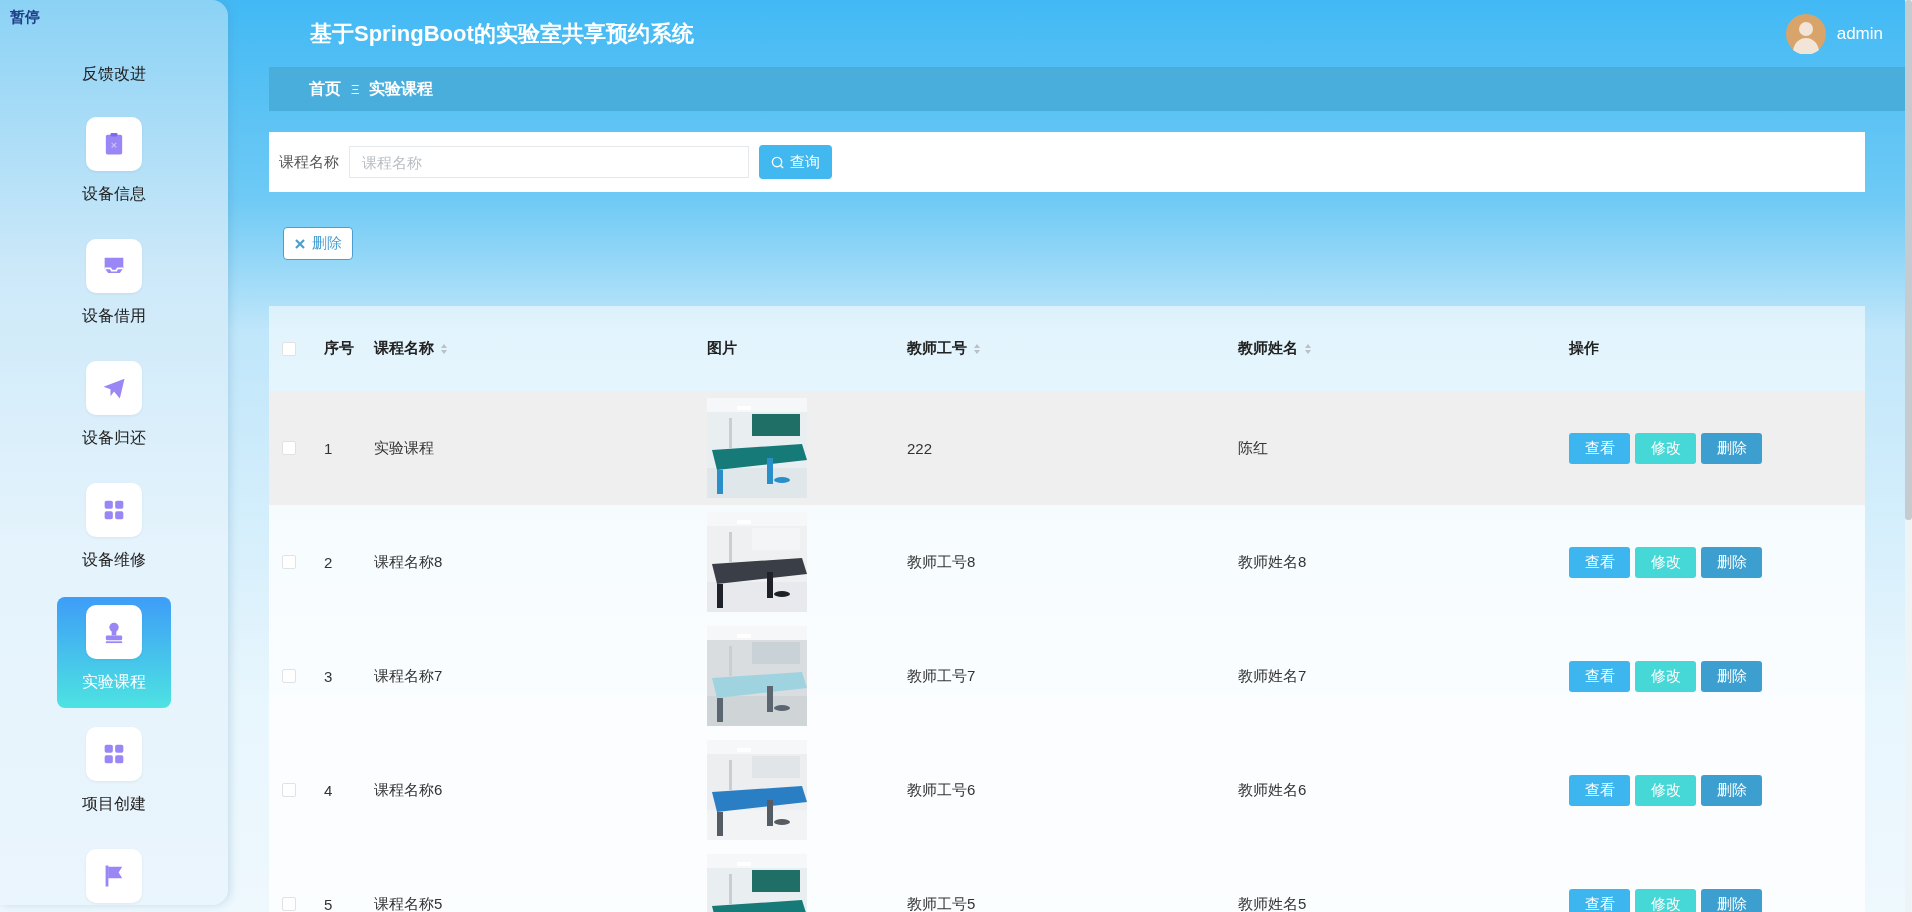 Image resolution: width=1912 pixels, height=912 pixels. I want to click on search-label: 课程名称, so click(309, 162).